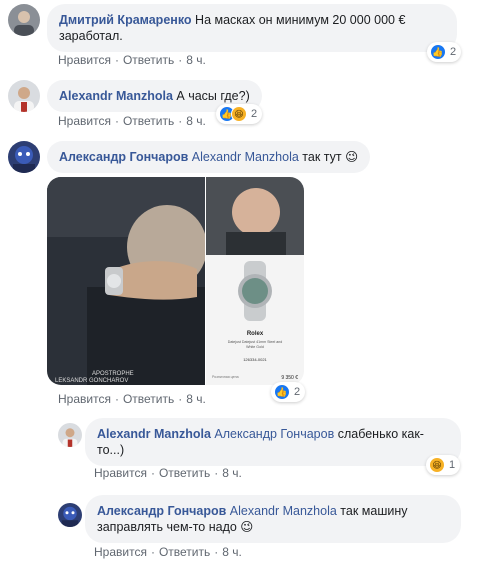  Describe the element at coordinates (225, 377) in the screenshot. I see `photo-price-label: Розничная цена` at that location.